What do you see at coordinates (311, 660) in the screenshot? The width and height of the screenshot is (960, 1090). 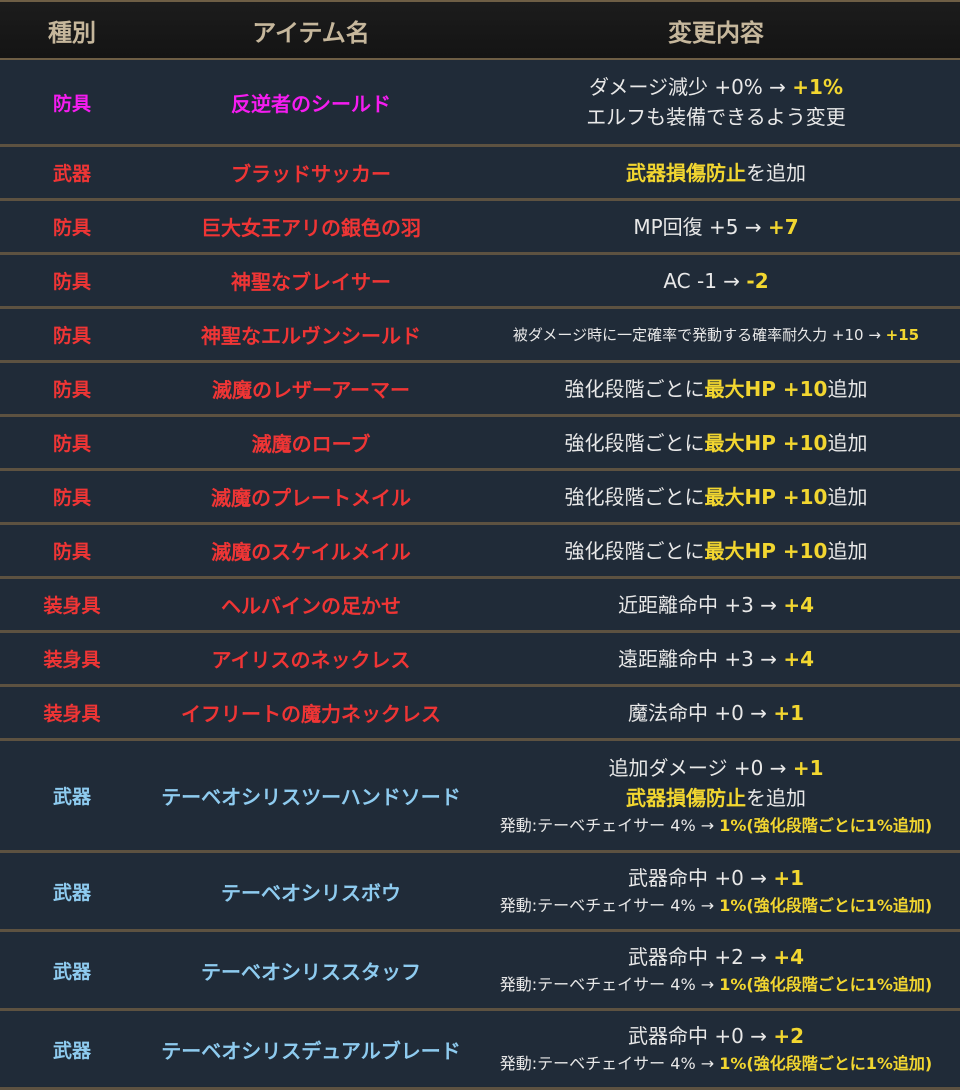 I see `item-name: アイリスのネックレス` at bounding box center [311, 660].